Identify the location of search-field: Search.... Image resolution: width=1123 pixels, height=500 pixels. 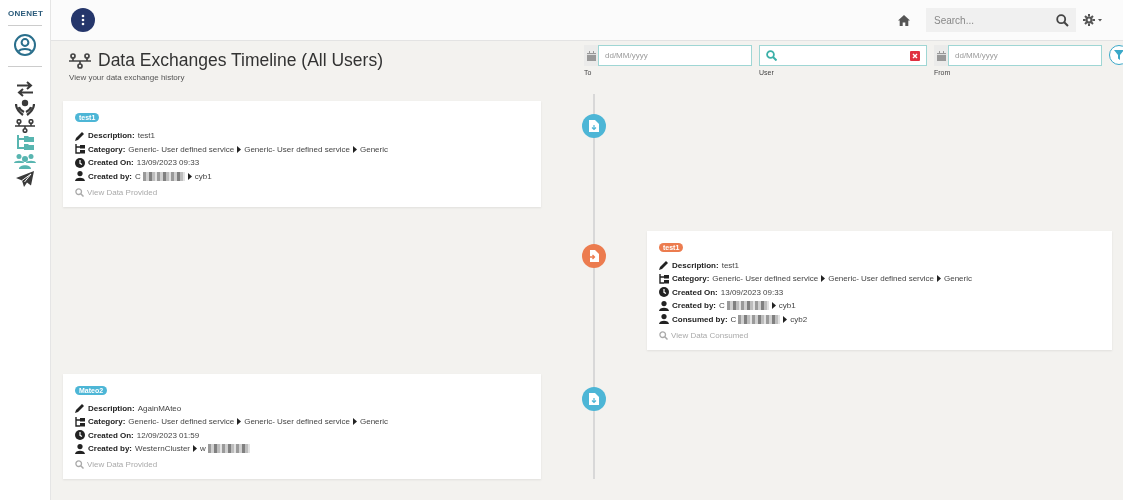
(1001, 20).